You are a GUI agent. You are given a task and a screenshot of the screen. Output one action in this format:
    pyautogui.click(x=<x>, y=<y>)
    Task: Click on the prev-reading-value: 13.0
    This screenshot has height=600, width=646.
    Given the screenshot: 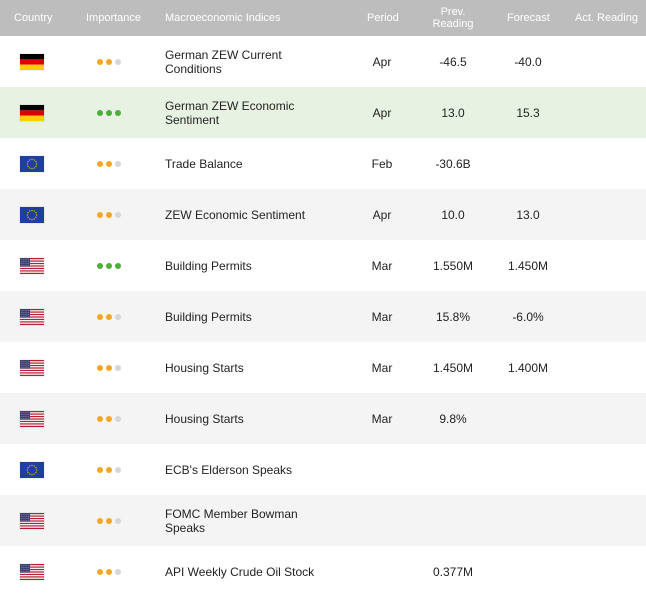 What is the action you would take?
    pyautogui.click(x=453, y=112)
    